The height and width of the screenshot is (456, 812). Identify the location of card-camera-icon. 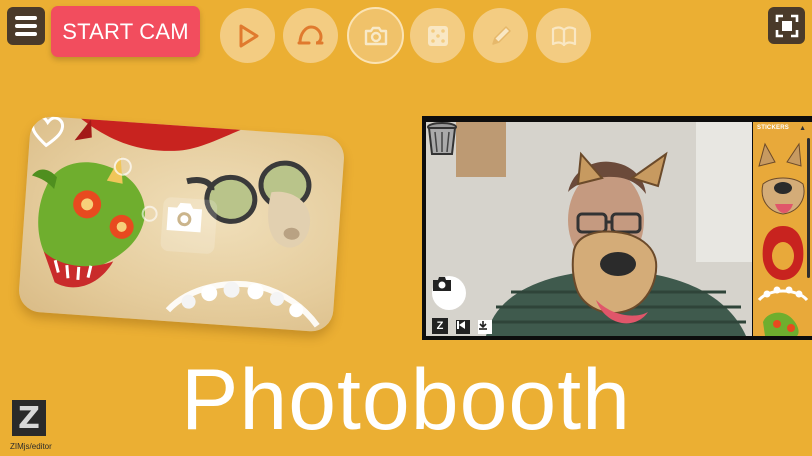
(189, 225).